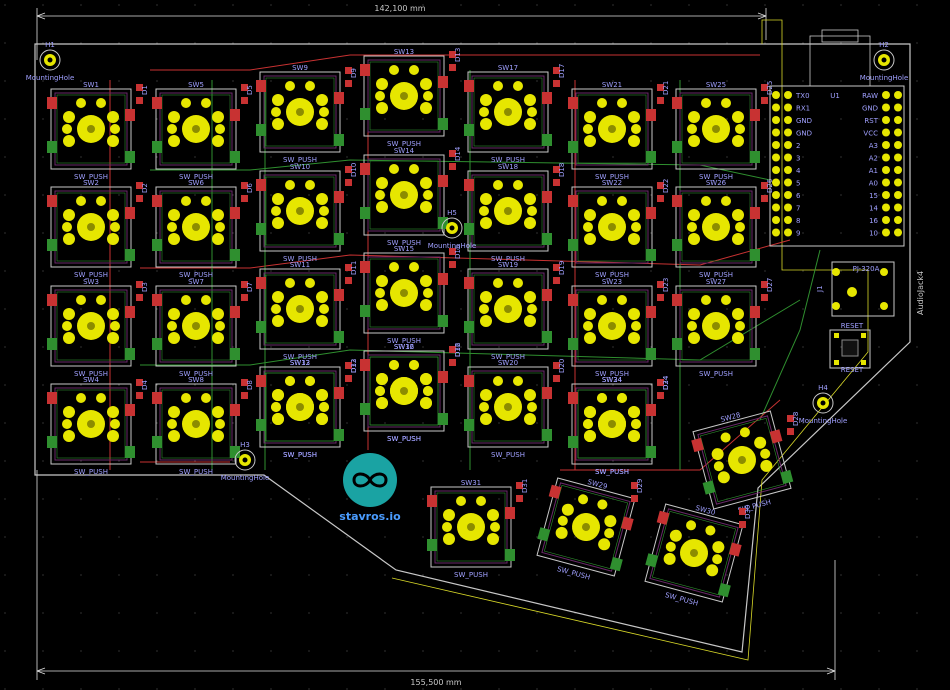 The width and height of the screenshot is (950, 690). Describe the element at coordinates (920, 293) in the screenshot. I see `audio-jack-label: AudioJack4` at that location.